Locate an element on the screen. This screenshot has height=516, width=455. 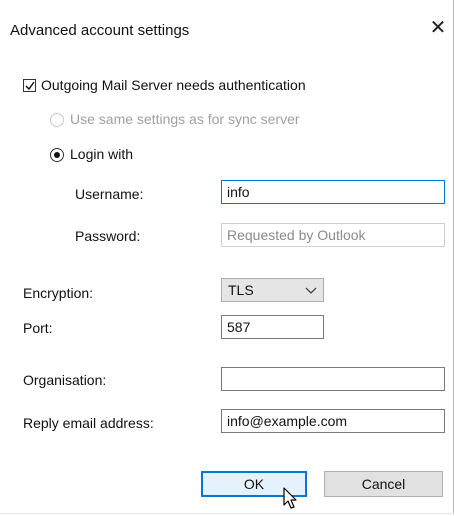
dialog-title: Advanced account settings is located at coordinates (100, 30).